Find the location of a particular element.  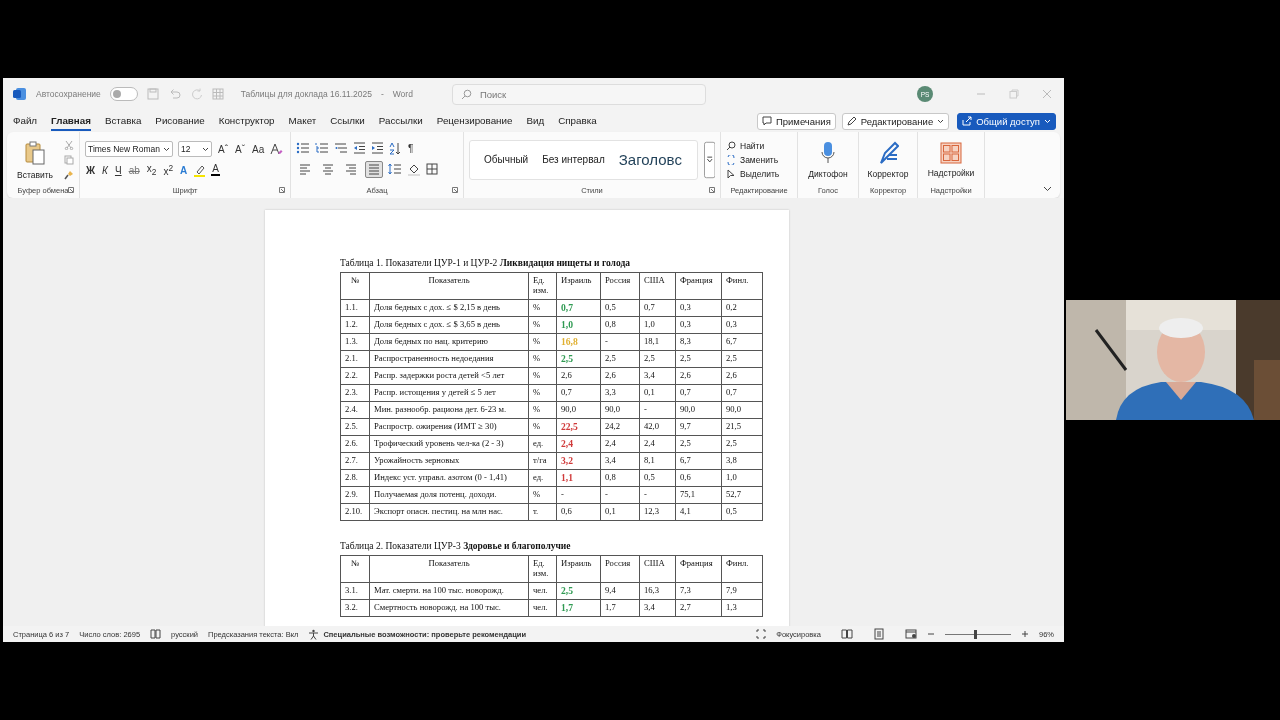

add-ins-button: Надстройки is located at coordinates (951, 159).